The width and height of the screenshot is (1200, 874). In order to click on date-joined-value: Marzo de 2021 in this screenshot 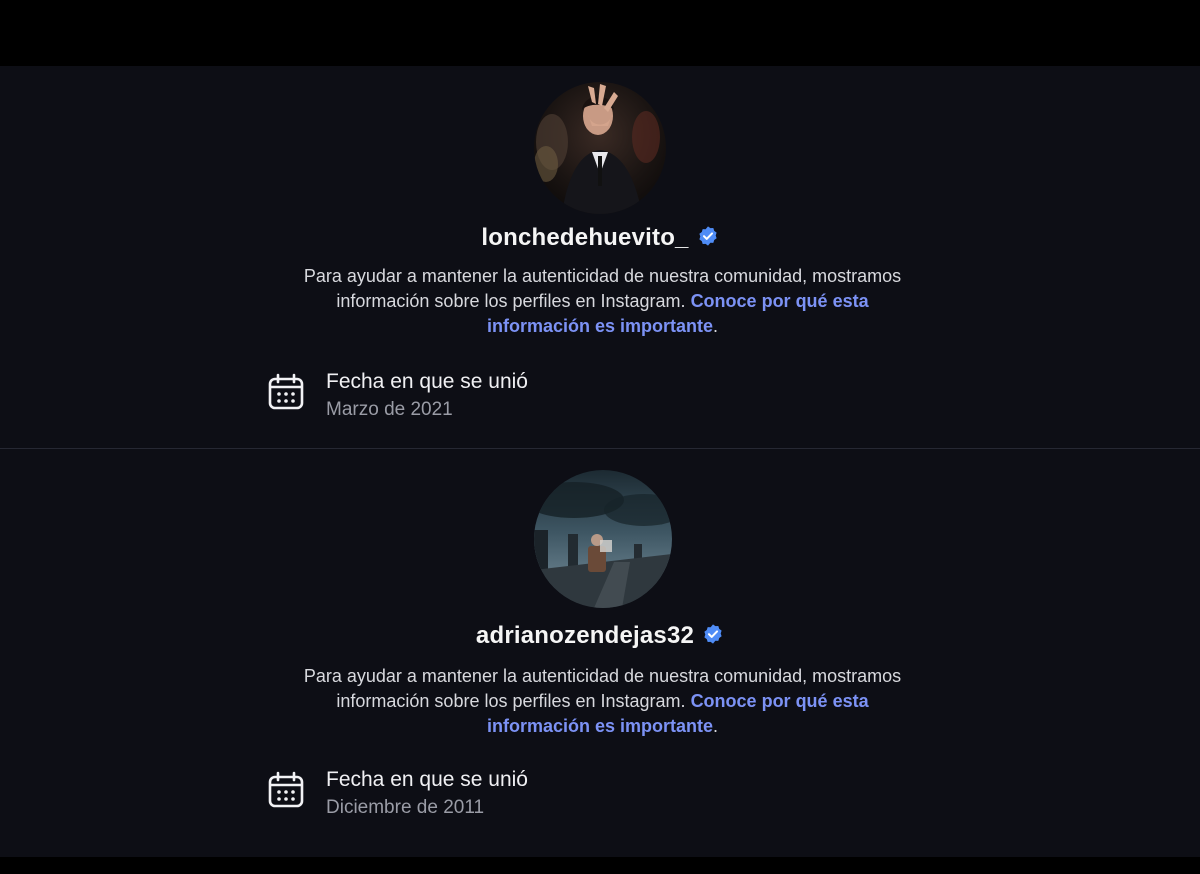, I will do `click(389, 409)`.